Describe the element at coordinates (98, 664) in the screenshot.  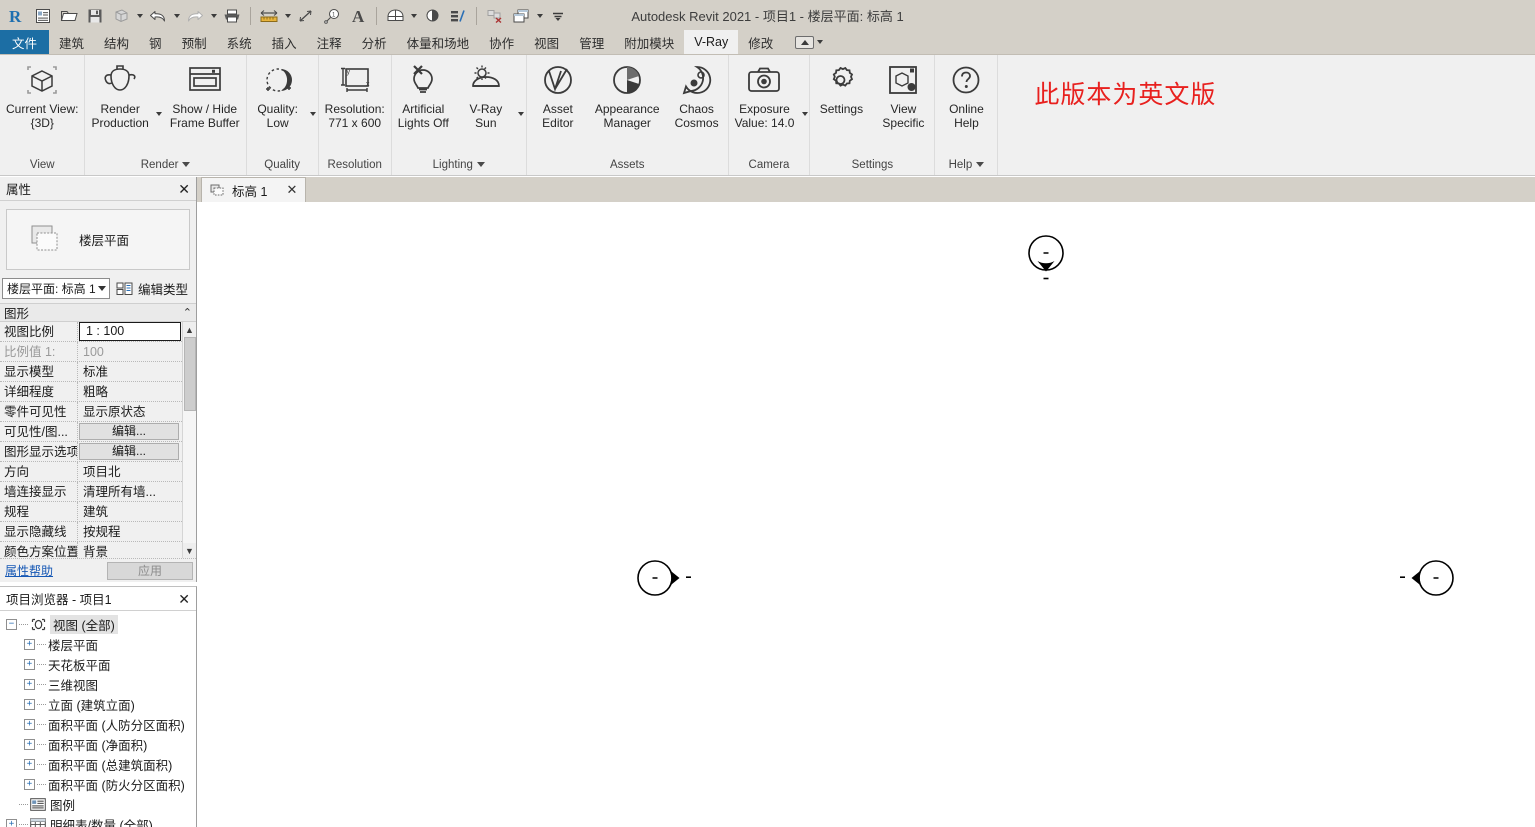
I see `browser-node-2: + 天花板平面` at that location.